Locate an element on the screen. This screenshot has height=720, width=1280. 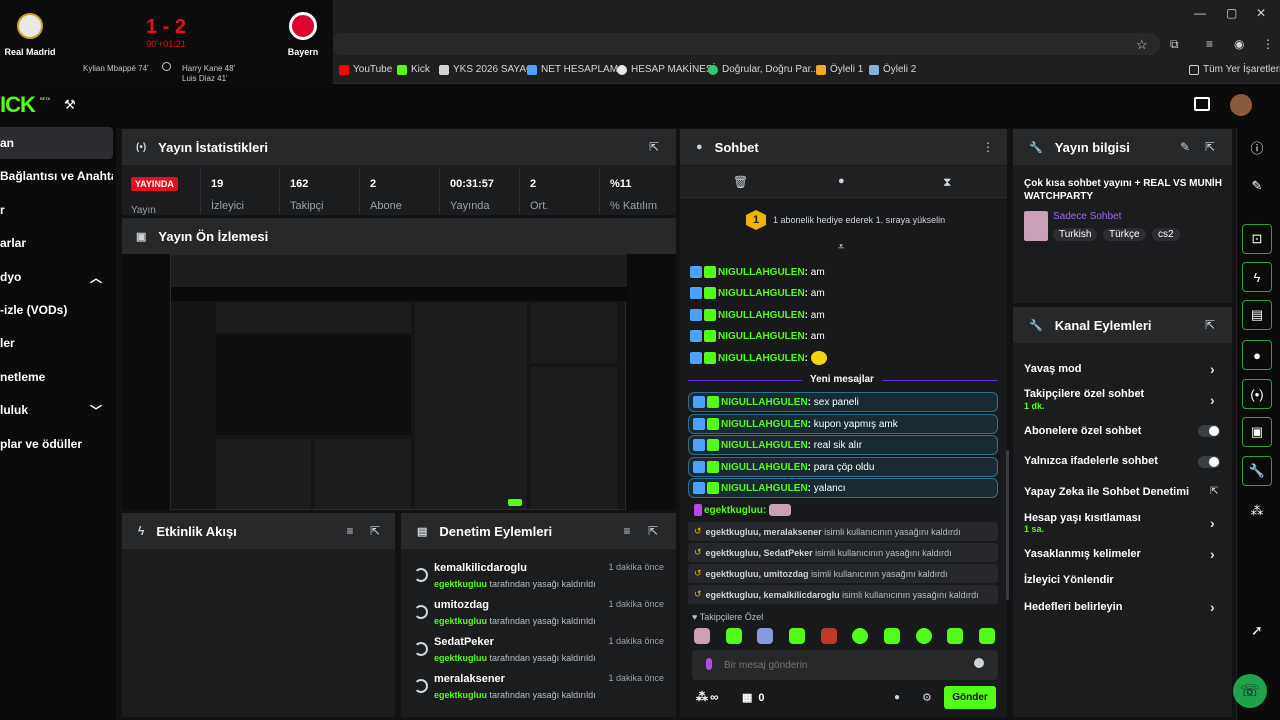
hourglass-icon: ⧗ is located at coordinates (947, 182).